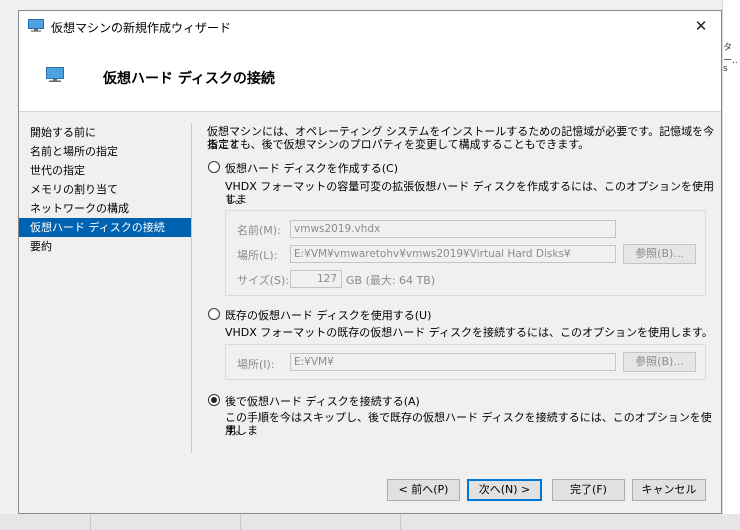 Image resolution: width=740 pixels, height=530 pixels. I want to click on nav-item-memory: メモリの割り当て, so click(105, 189).